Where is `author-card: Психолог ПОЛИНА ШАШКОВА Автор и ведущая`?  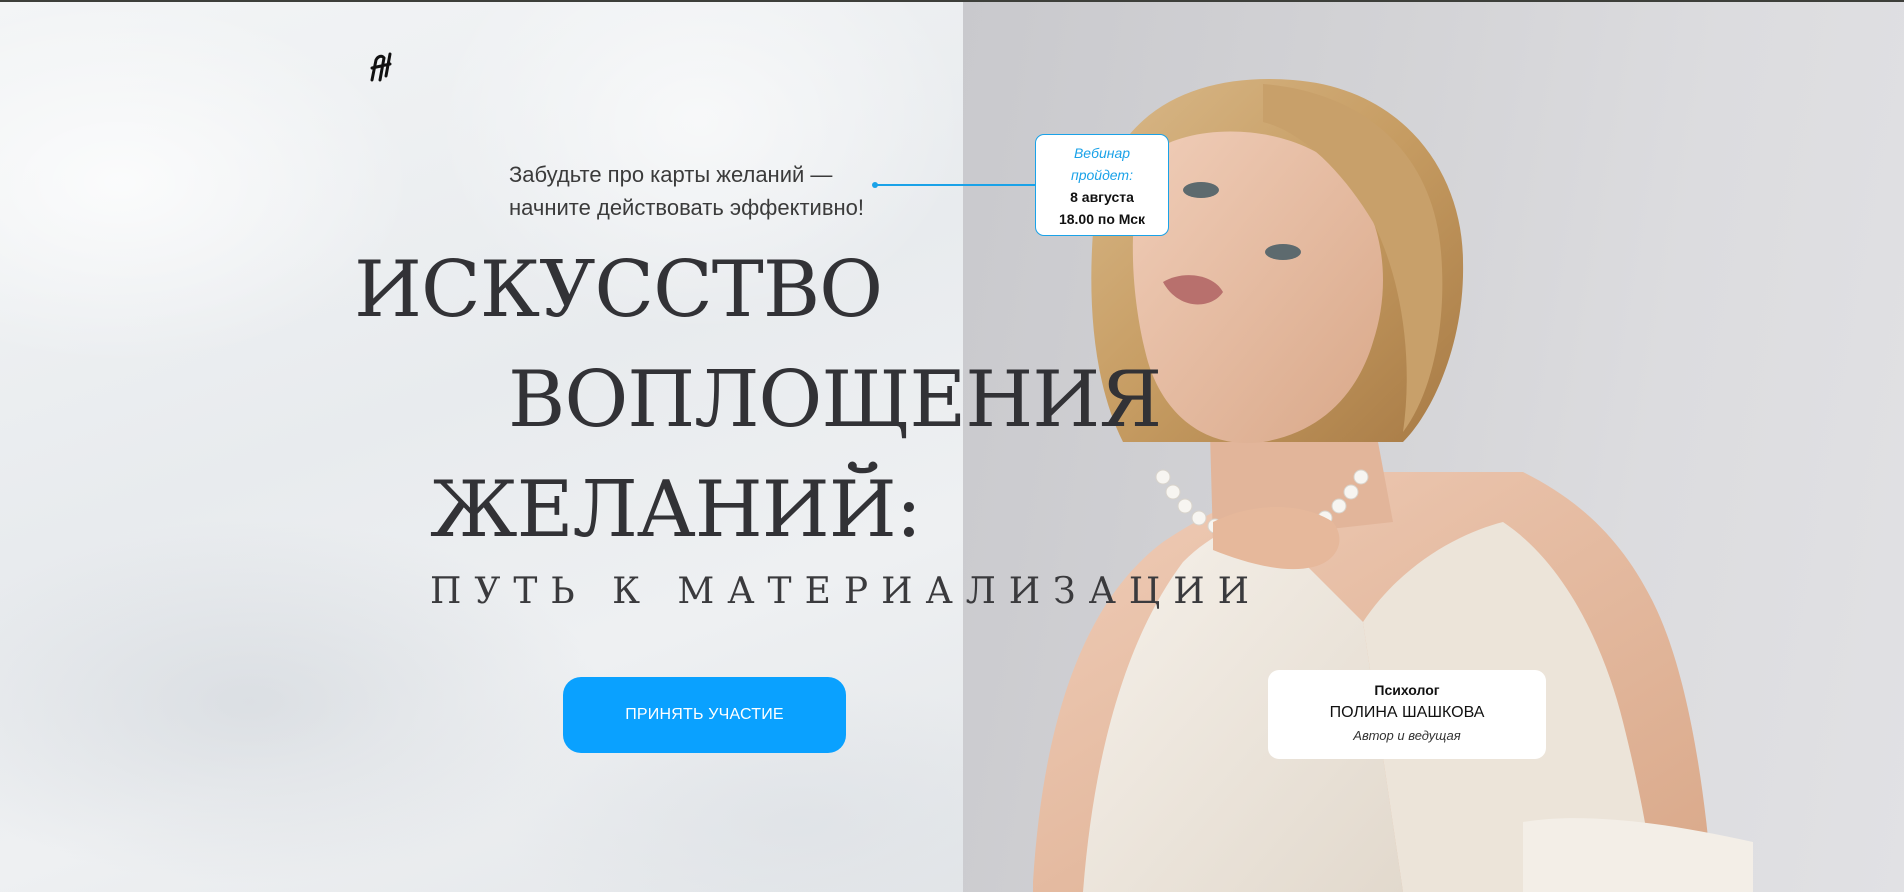
author-card: Психолог ПОЛИНА ШАШКОВА Автор и ведущая is located at coordinates (1407, 714).